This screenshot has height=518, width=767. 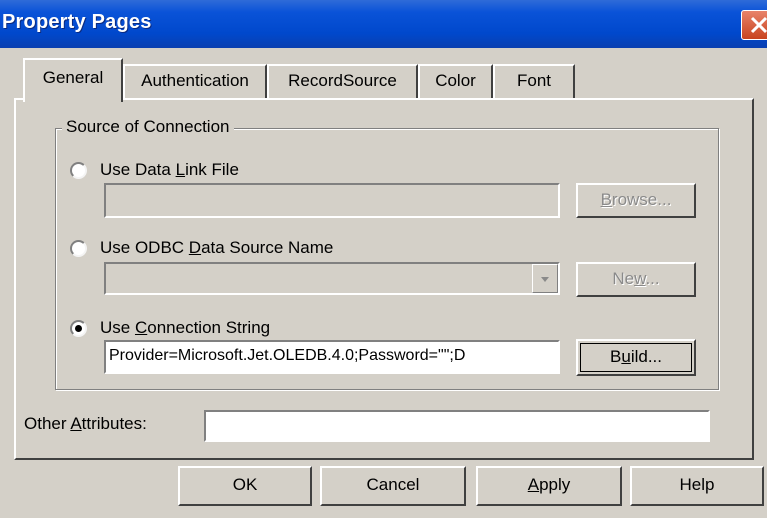 What do you see at coordinates (332, 200) in the screenshot?
I see `data-link-file-input` at bounding box center [332, 200].